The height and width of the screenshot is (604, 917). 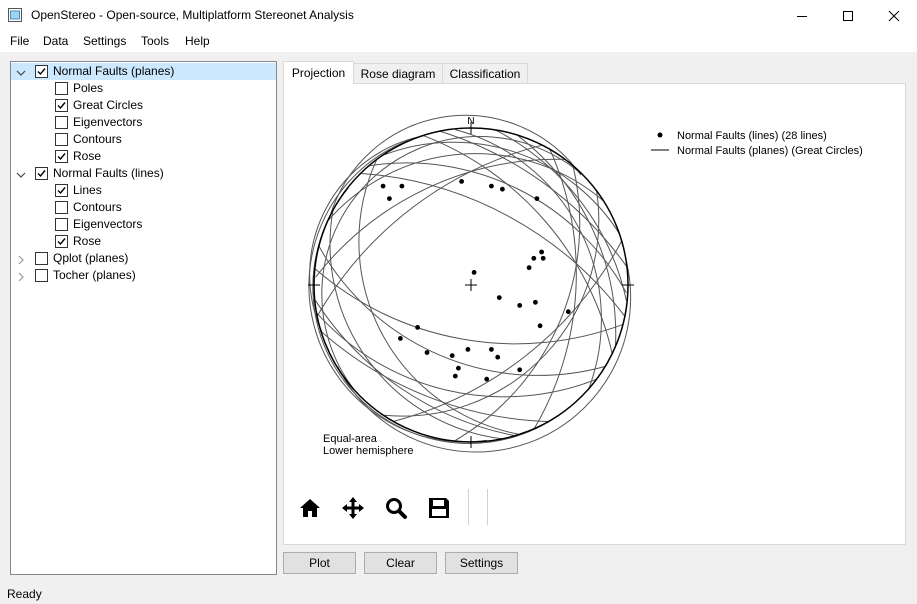 I want to click on tab-classification: Classification, so click(x=485, y=73).